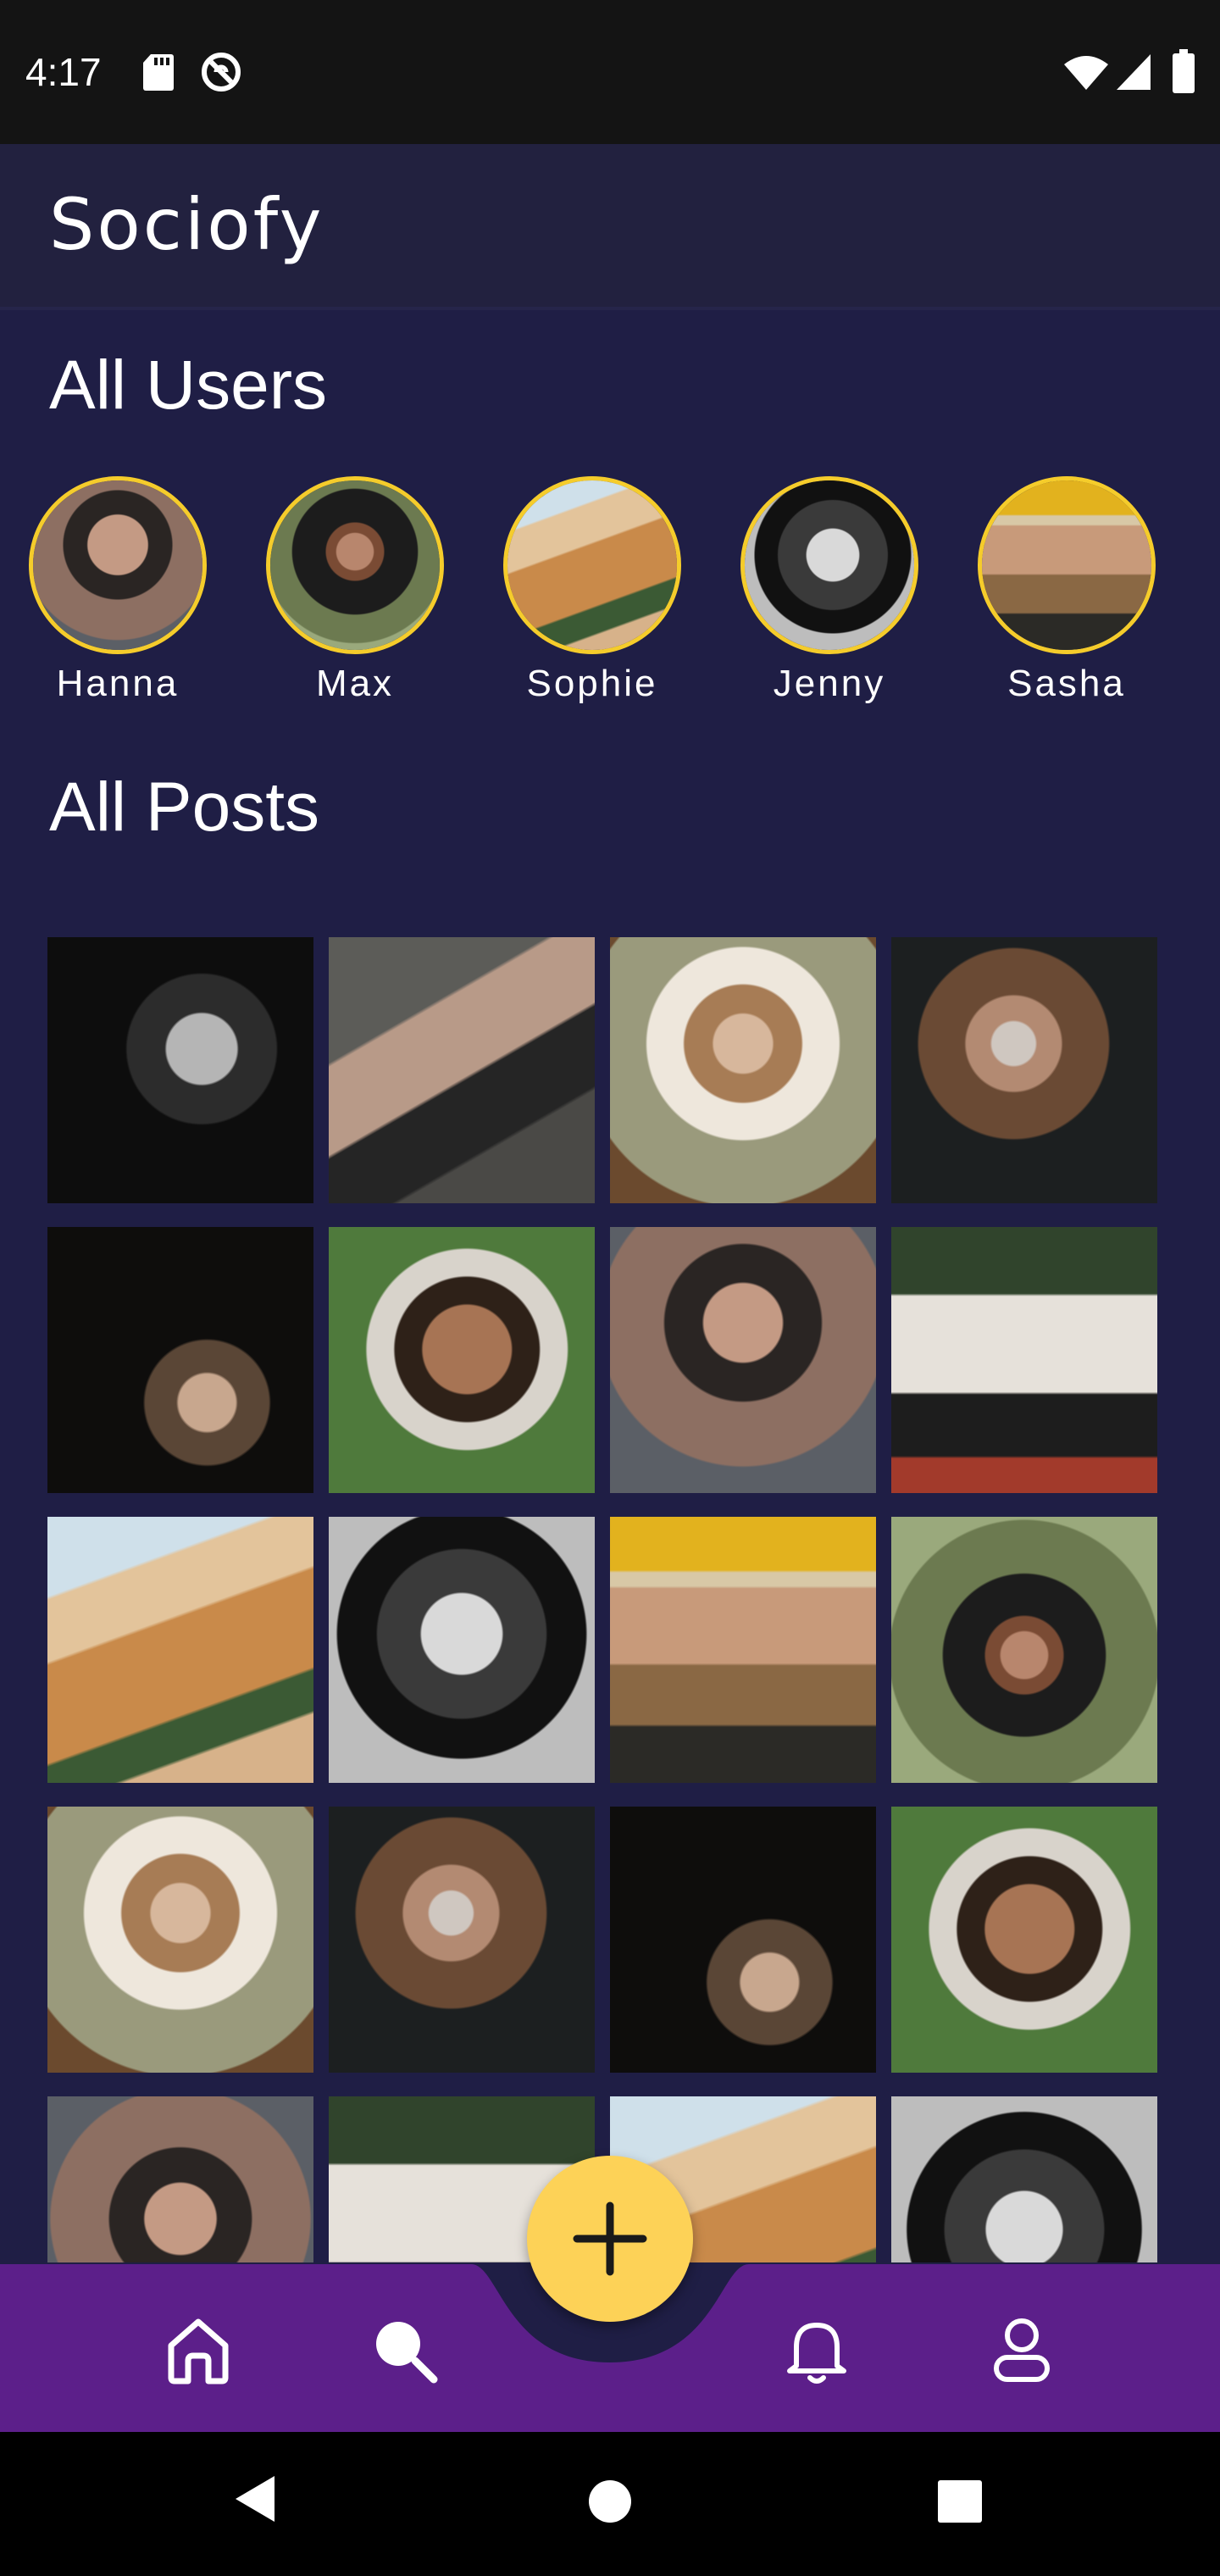 The width and height of the screenshot is (1220, 2576). What do you see at coordinates (829, 683) in the screenshot?
I see `user-name: Jenny` at bounding box center [829, 683].